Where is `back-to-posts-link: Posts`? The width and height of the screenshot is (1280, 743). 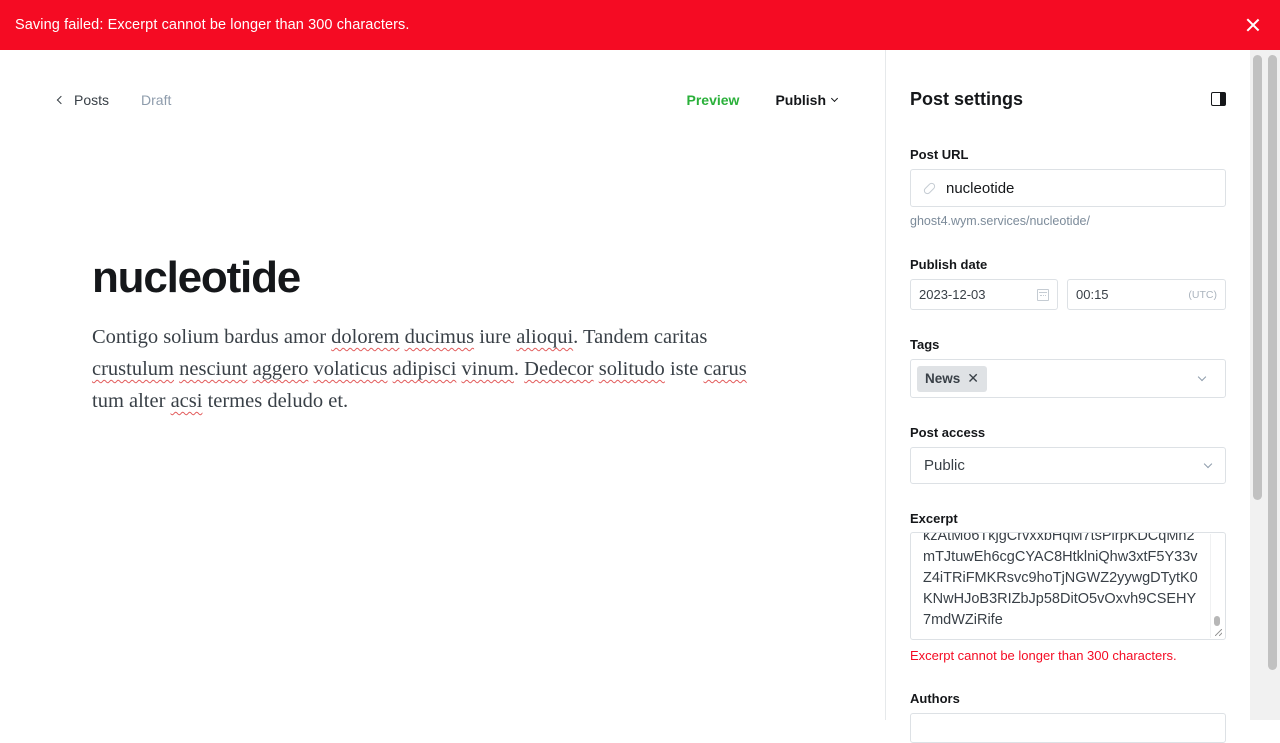 back-to-posts-link: Posts is located at coordinates (82, 100).